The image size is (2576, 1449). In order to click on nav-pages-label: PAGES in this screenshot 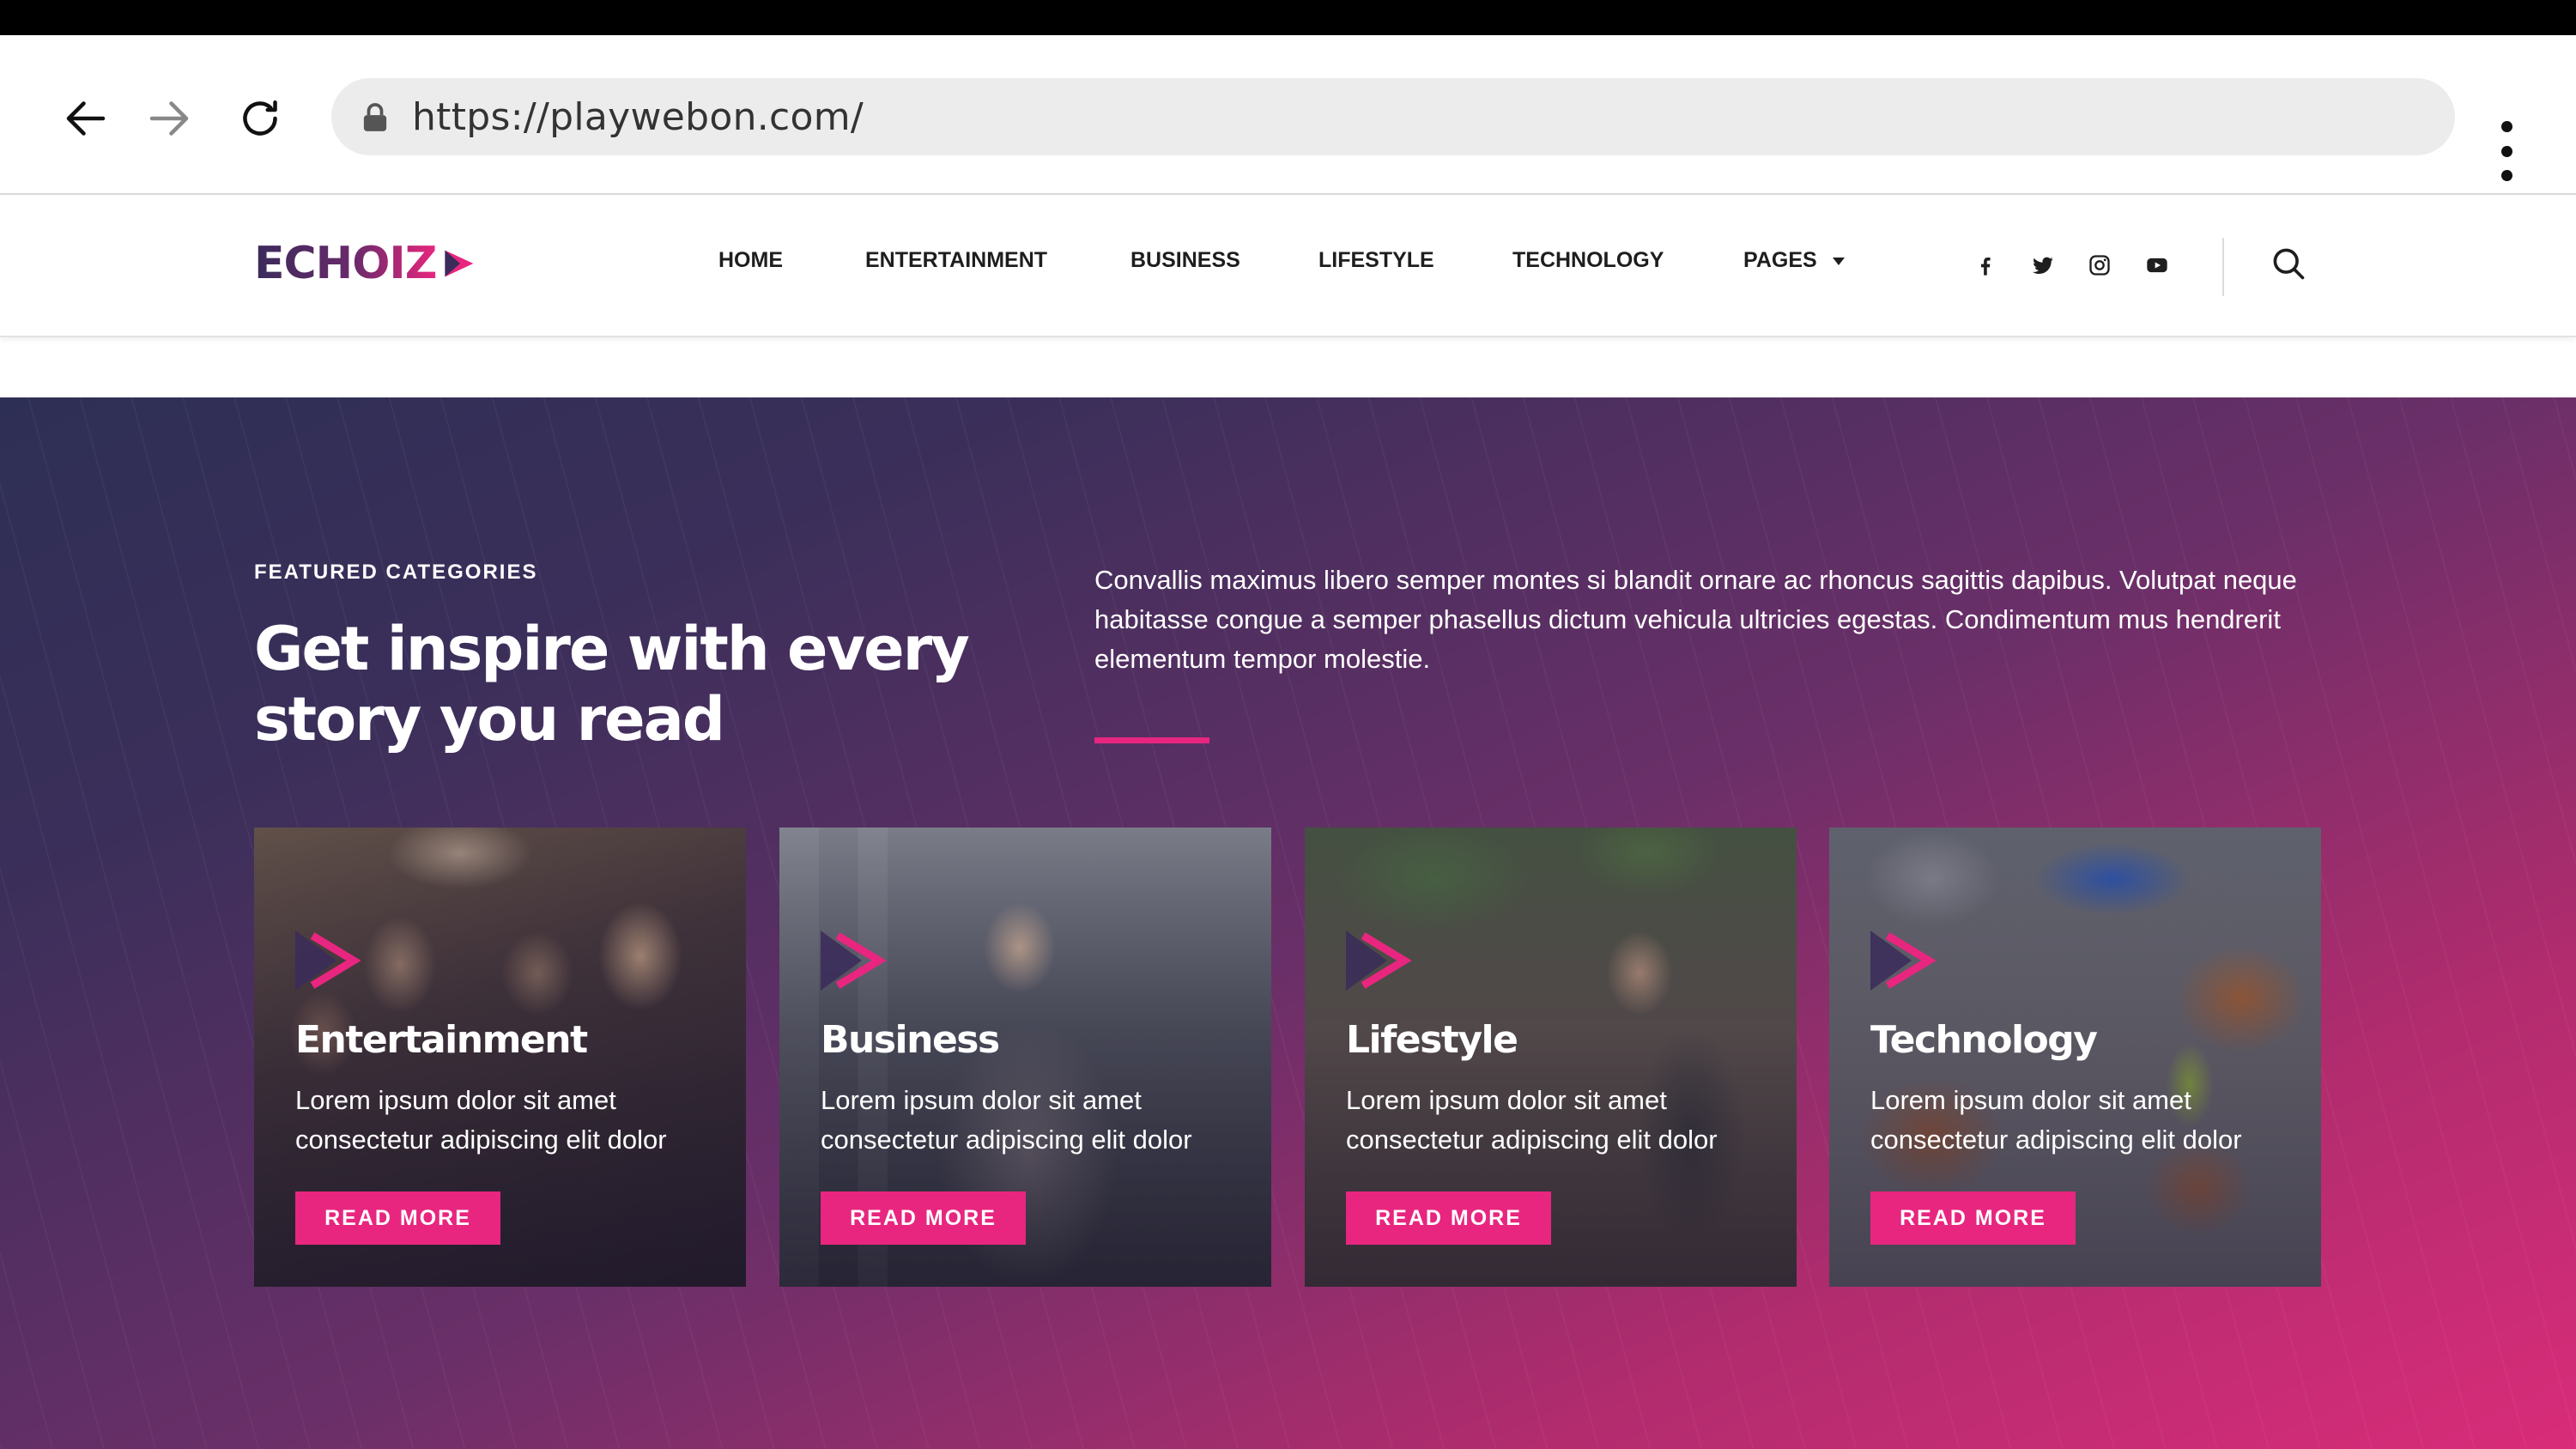, I will do `click(1780, 260)`.